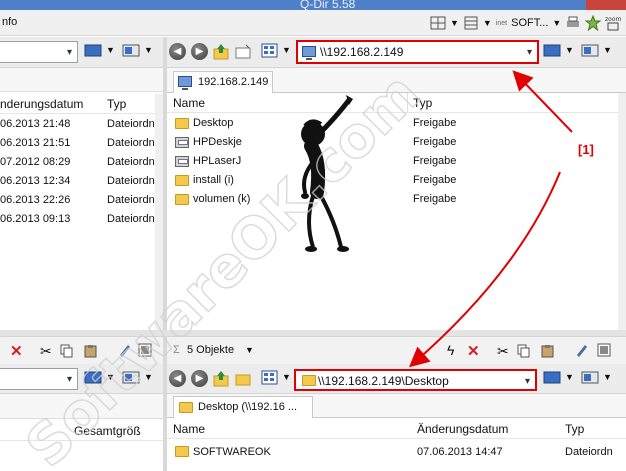  I want to click on annotation-label: [1], so click(586, 149).